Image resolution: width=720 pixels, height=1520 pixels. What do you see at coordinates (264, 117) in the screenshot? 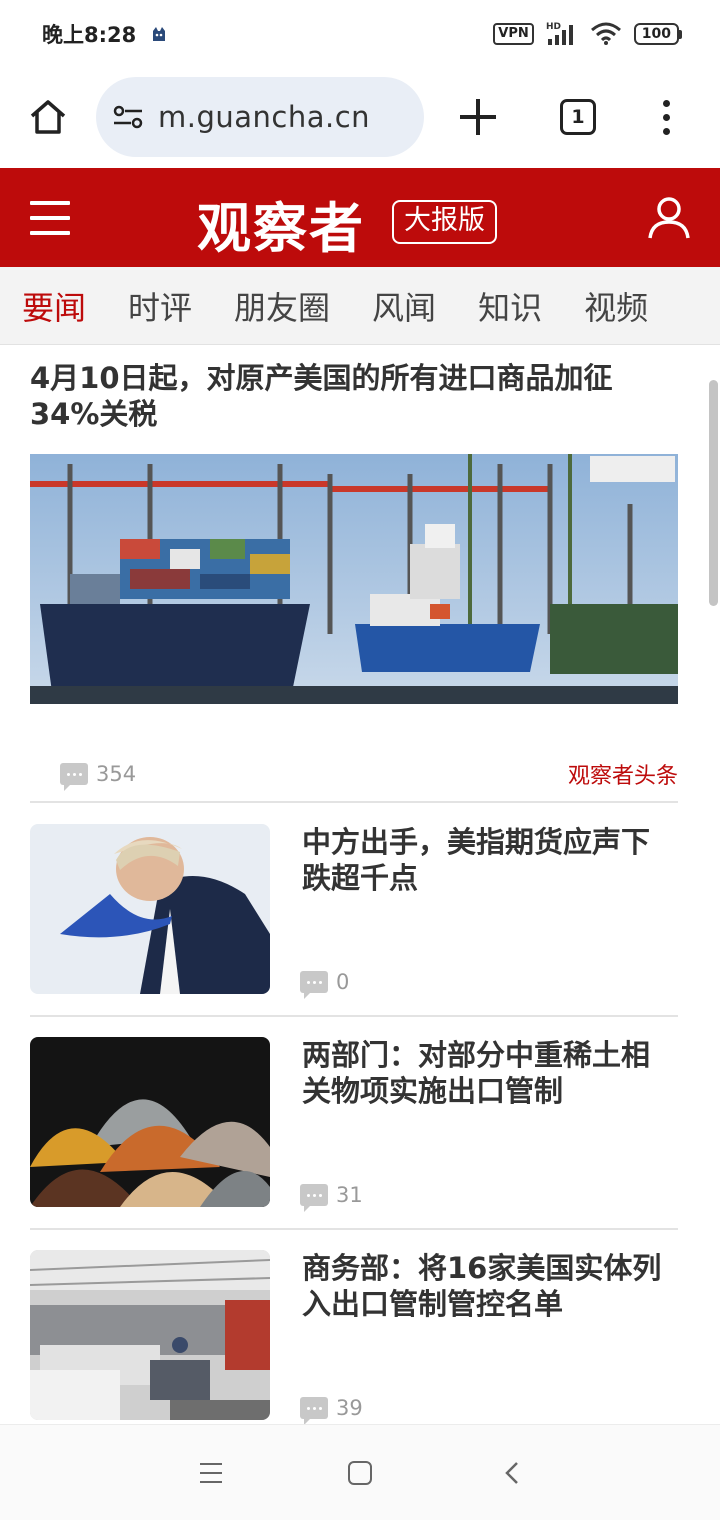
I see `url-text: m.guancha.cn` at bounding box center [264, 117].